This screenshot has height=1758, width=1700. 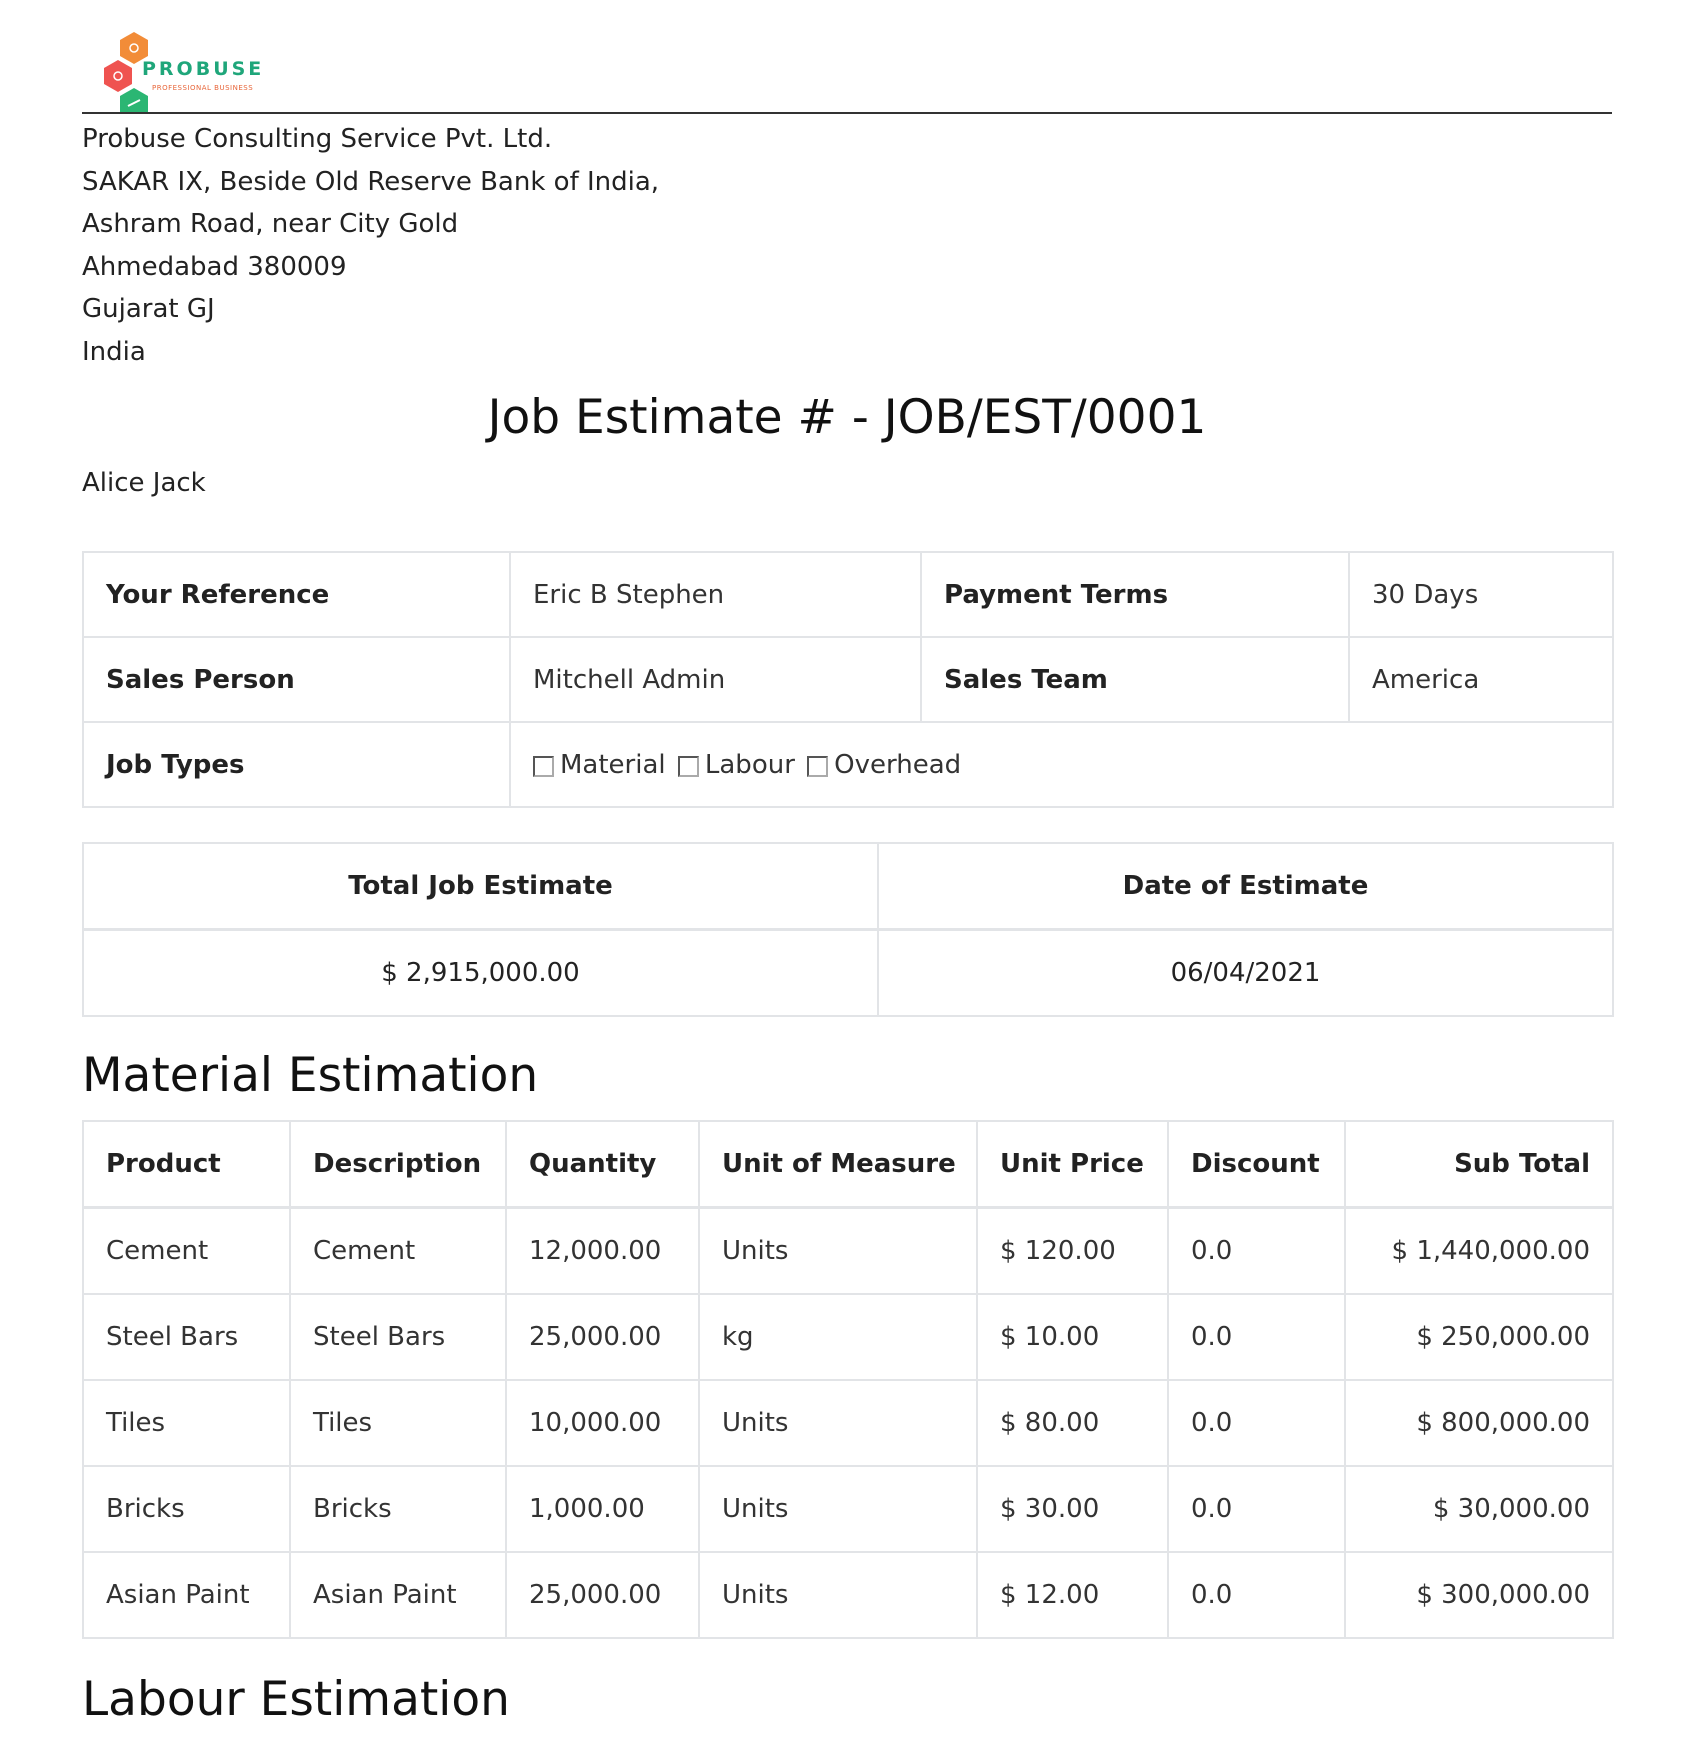 I want to click on cell-unit-price: $ 120.00, so click(x=1072, y=1250).